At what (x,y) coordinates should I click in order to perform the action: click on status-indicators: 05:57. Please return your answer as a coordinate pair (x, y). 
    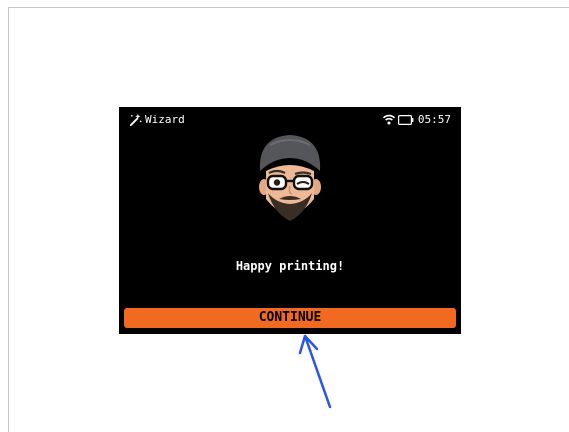
    Looking at the image, I should click on (416, 119).